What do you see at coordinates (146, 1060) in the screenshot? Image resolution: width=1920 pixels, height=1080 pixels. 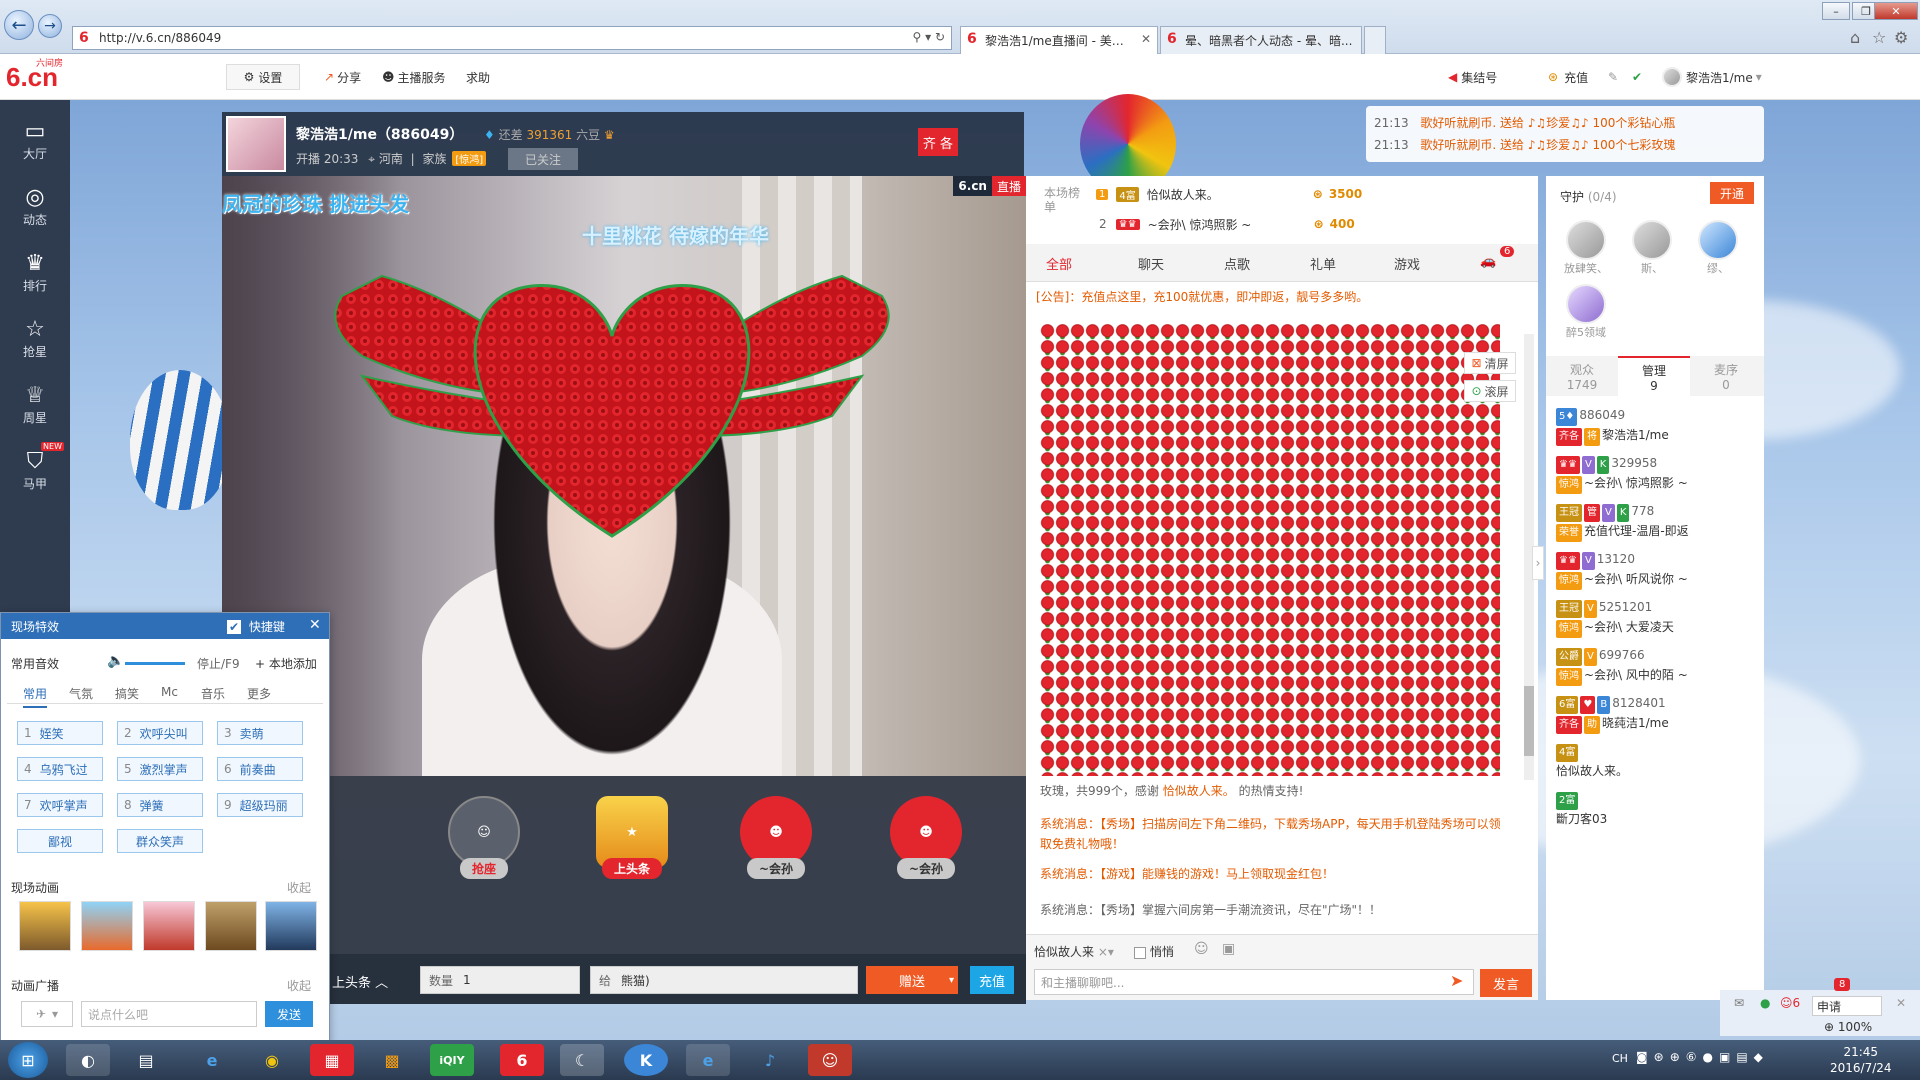 I see `taskbar-app-icon: ▤` at bounding box center [146, 1060].